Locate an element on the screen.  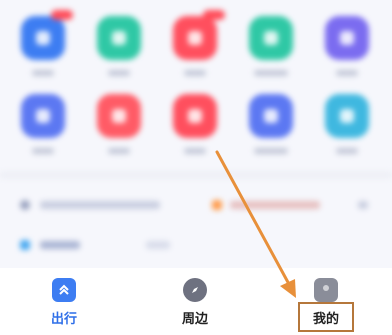
tab-label: 周边 is located at coordinates (194, 319).